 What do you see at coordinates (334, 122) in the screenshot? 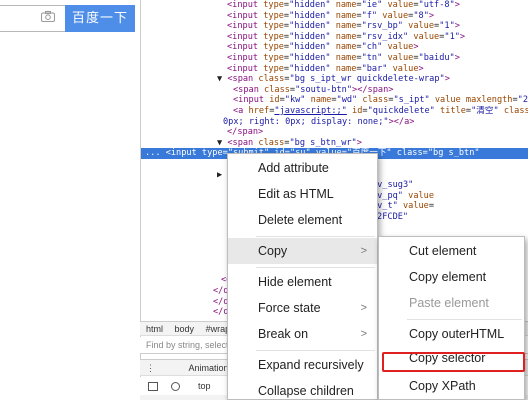
I see `dom-line: 0px; right: 0px; display: none;"></a>` at bounding box center [334, 122].